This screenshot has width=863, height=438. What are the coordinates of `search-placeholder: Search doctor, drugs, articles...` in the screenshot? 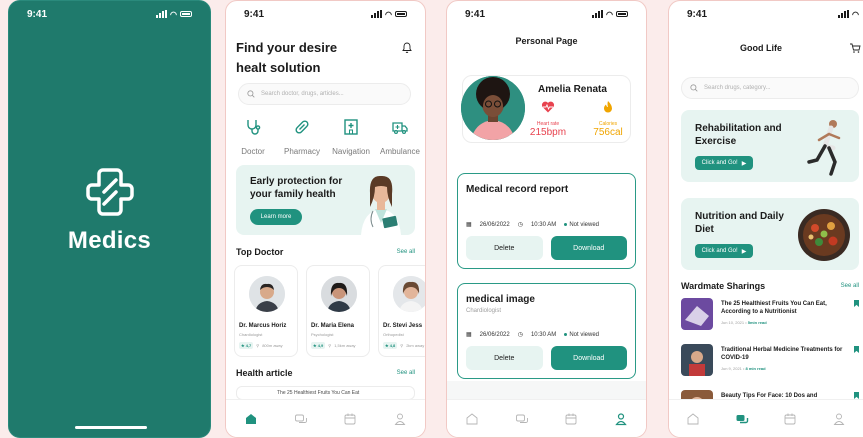 It's located at (302, 94).